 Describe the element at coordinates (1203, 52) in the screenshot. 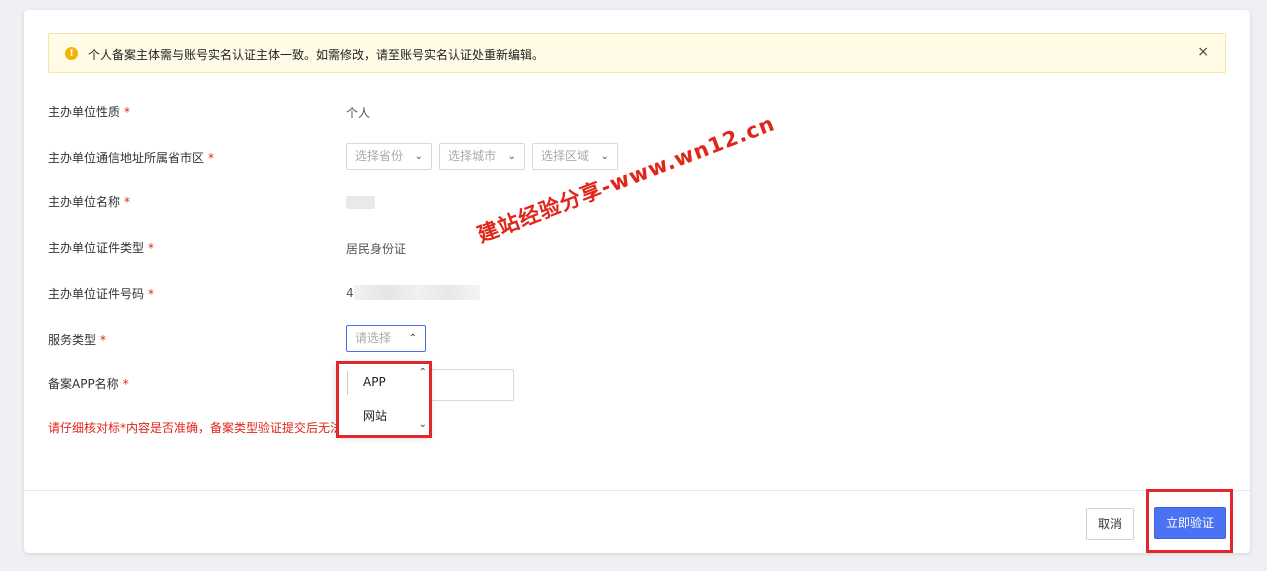

I see `close-icon: ×` at that location.